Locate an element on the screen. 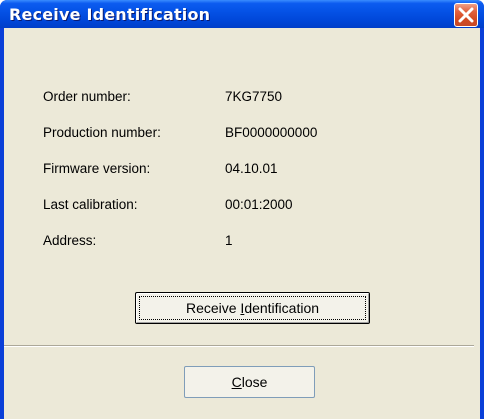  receive-identification-button-label: Receive Identification is located at coordinates (252, 308).